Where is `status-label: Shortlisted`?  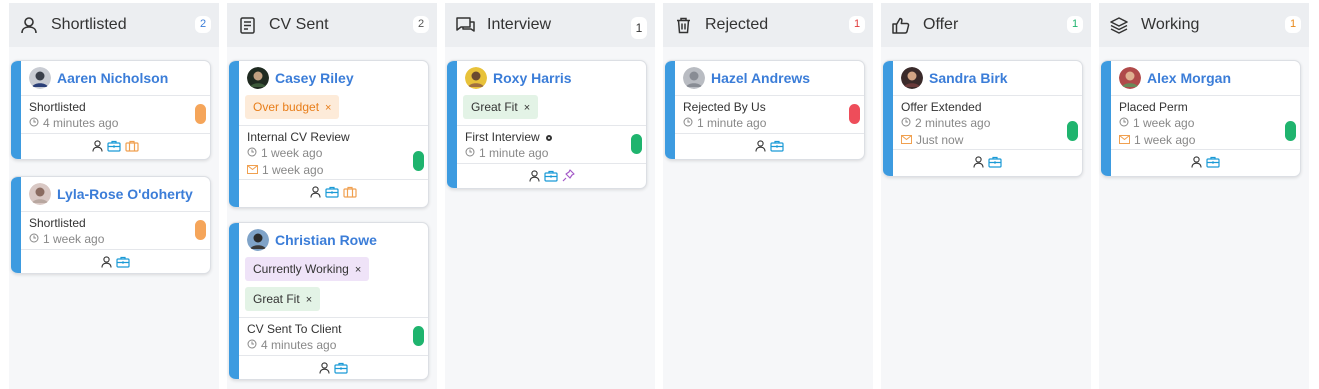
status-label: Shortlisted is located at coordinates (57, 107).